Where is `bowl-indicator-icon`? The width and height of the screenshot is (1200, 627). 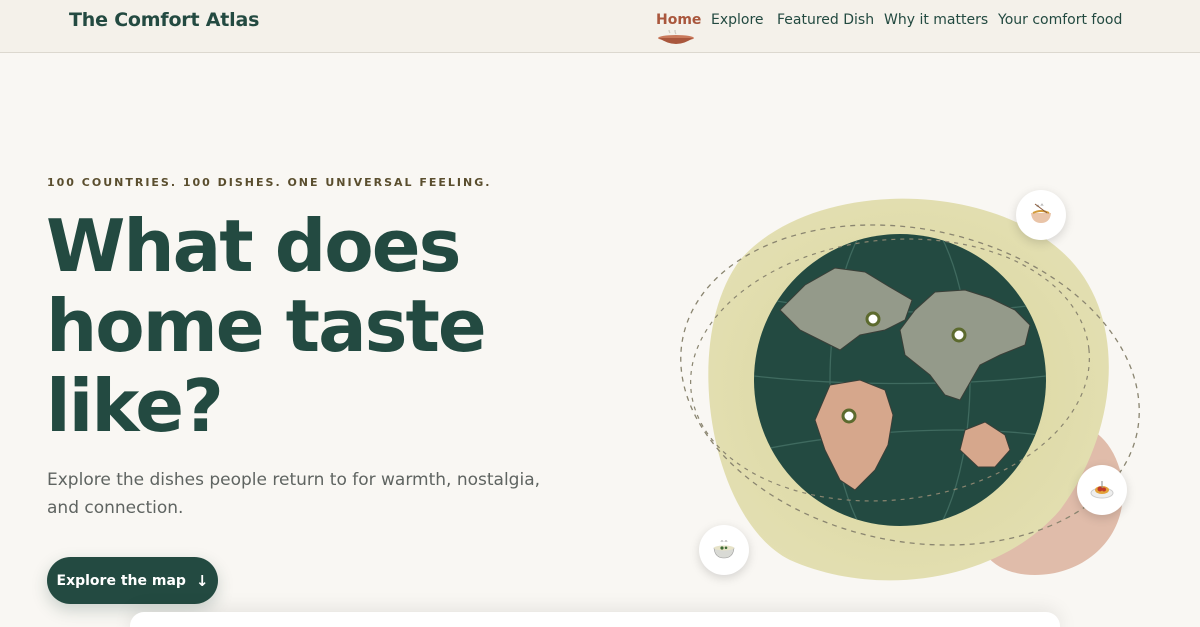 bowl-indicator-icon is located at coordinates (676, 37).